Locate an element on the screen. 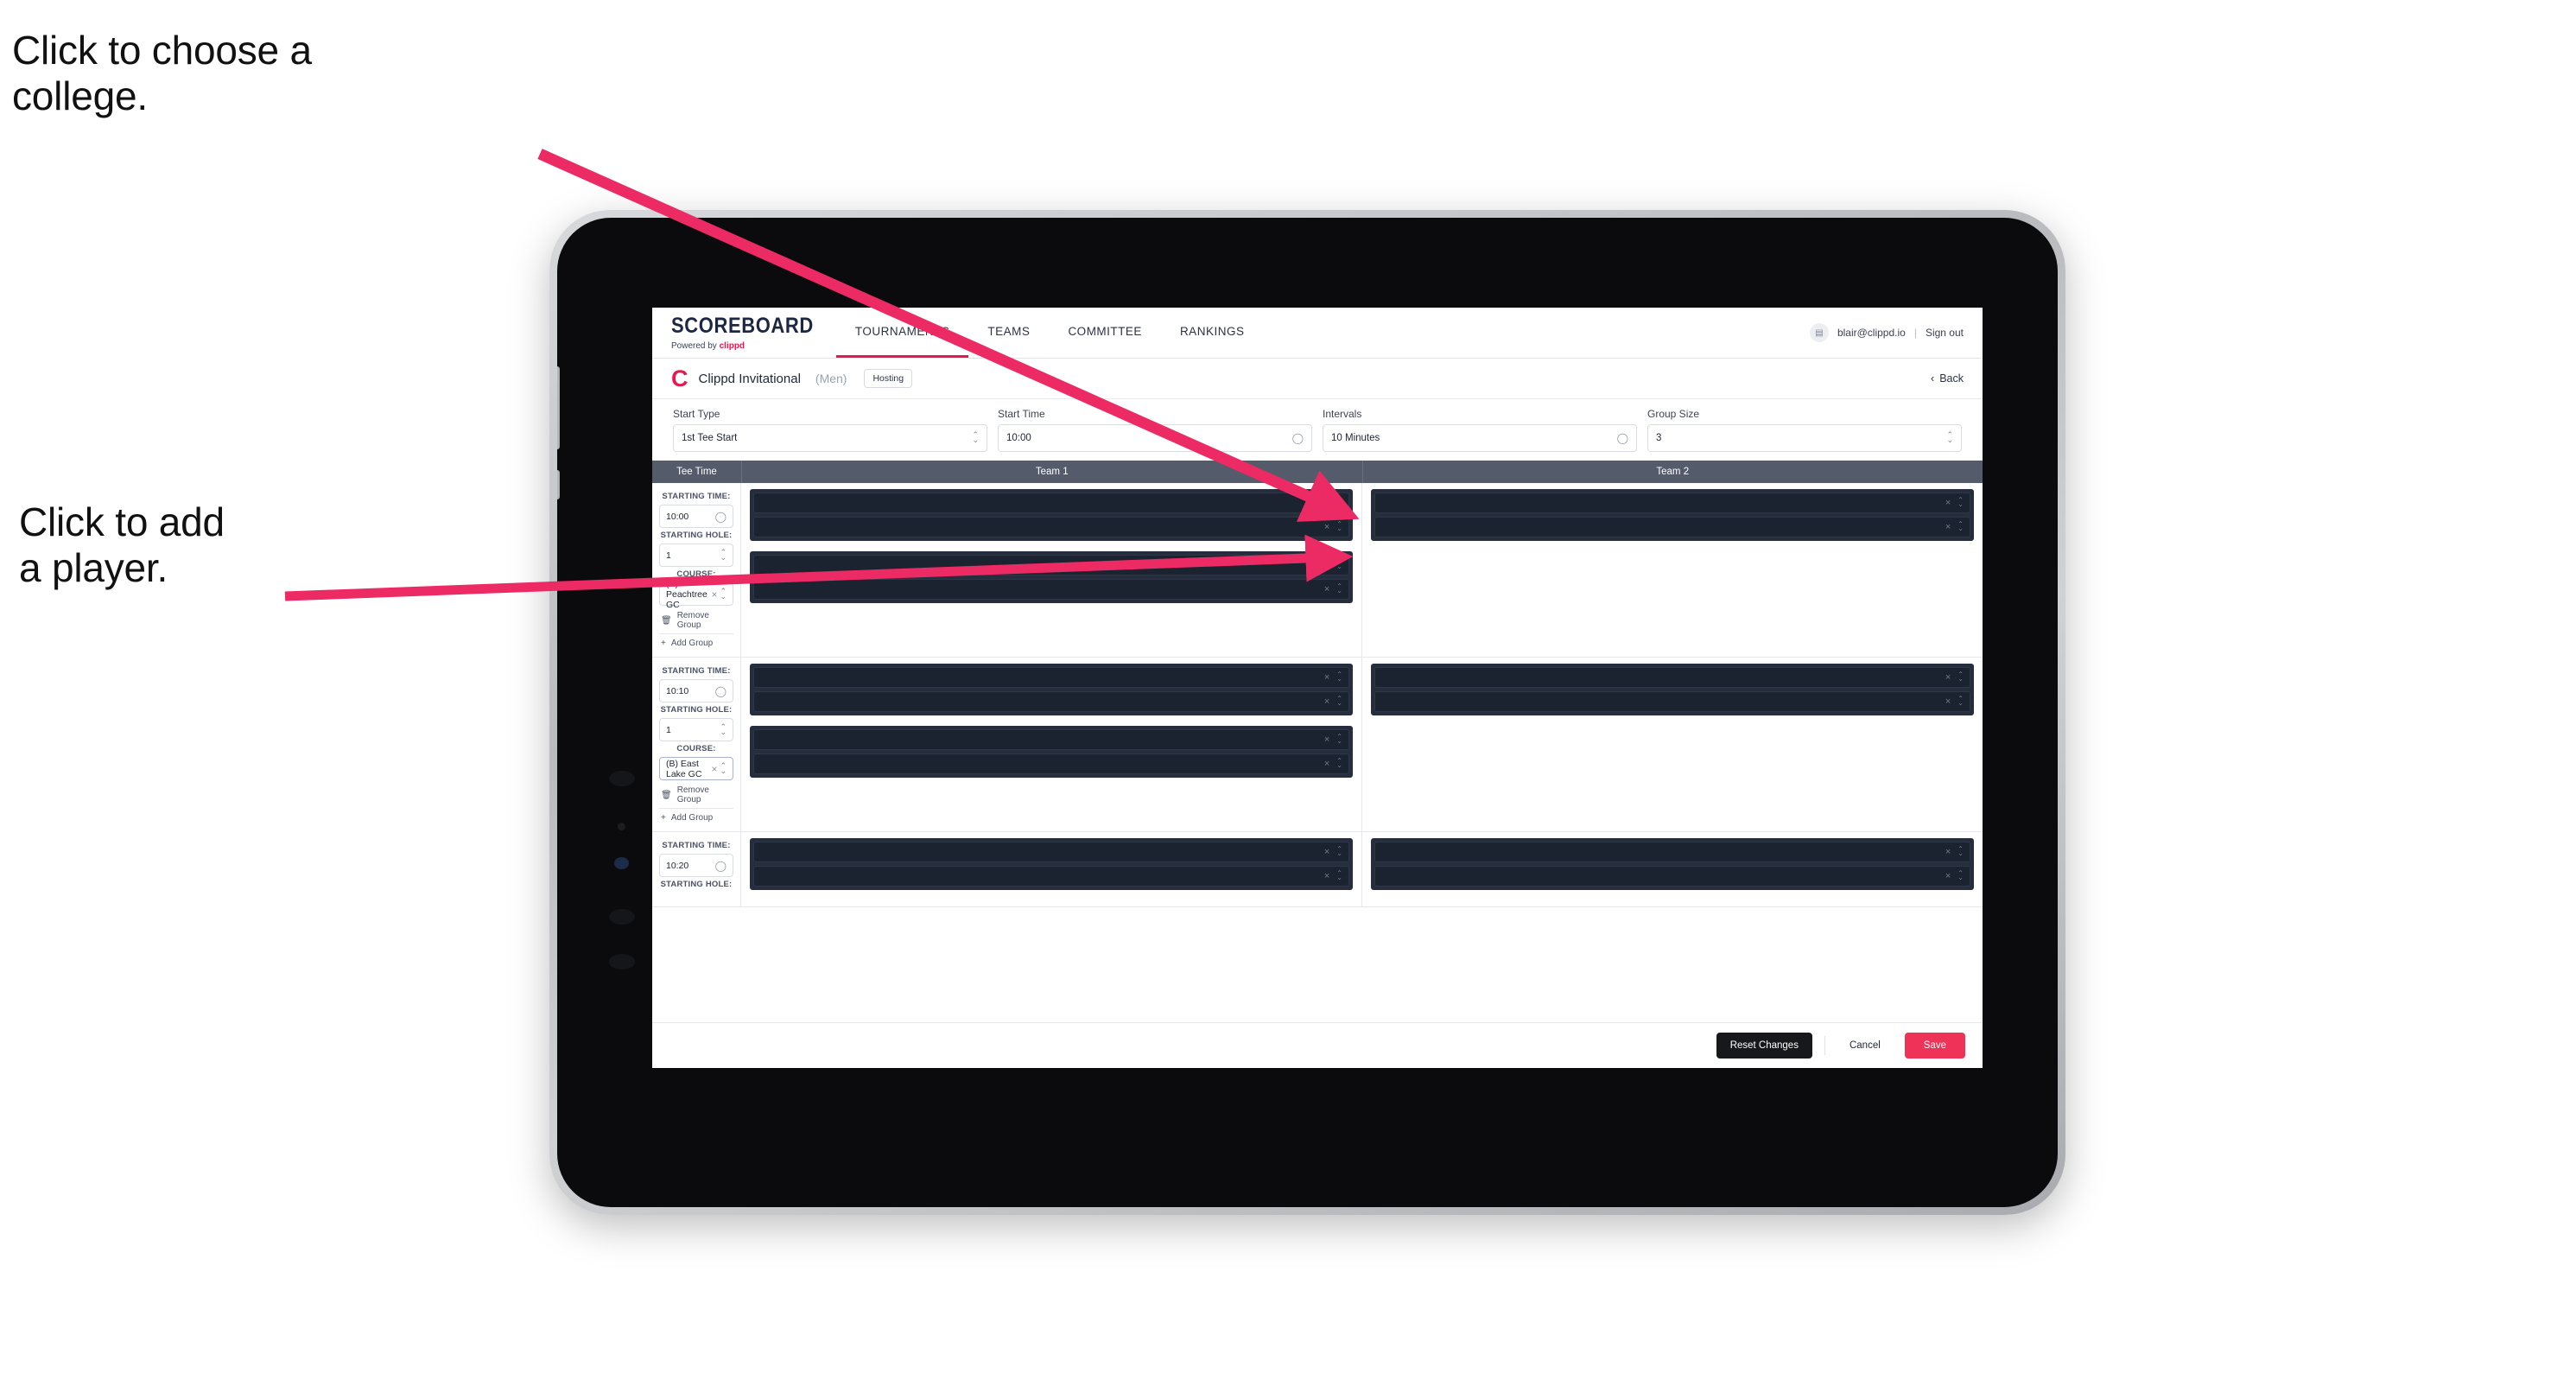 This screenshot has height=1386, width=2576. nav-item-committee: COMMITTEE is located at coordinates (1105, 333).